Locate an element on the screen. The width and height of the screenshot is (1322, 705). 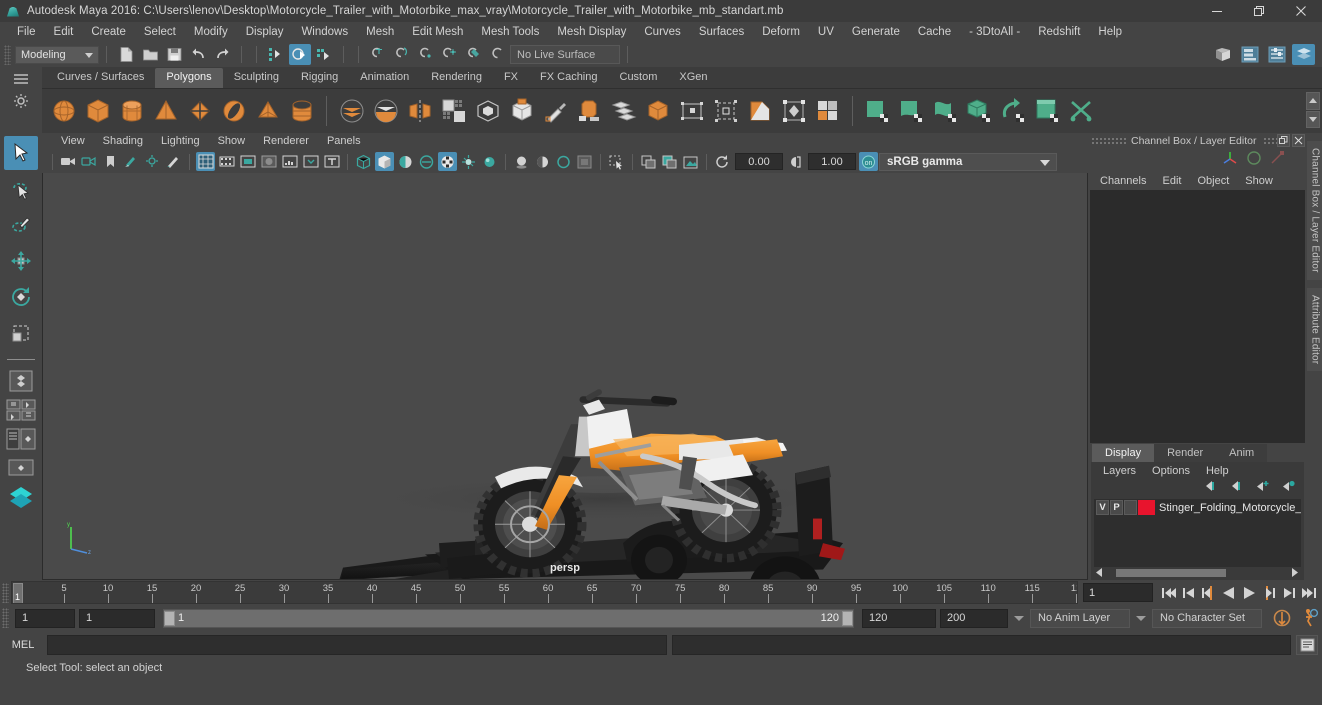
command-input-field is located at coordinates (357, 646).